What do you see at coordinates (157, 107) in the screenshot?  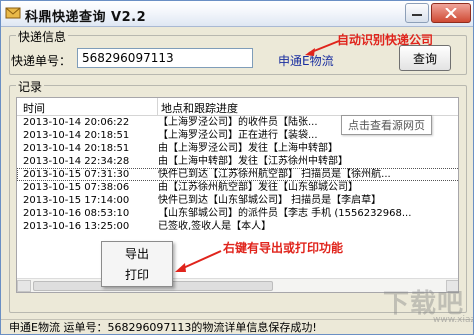 I see `column-divider` at bounding box center [157, 107].